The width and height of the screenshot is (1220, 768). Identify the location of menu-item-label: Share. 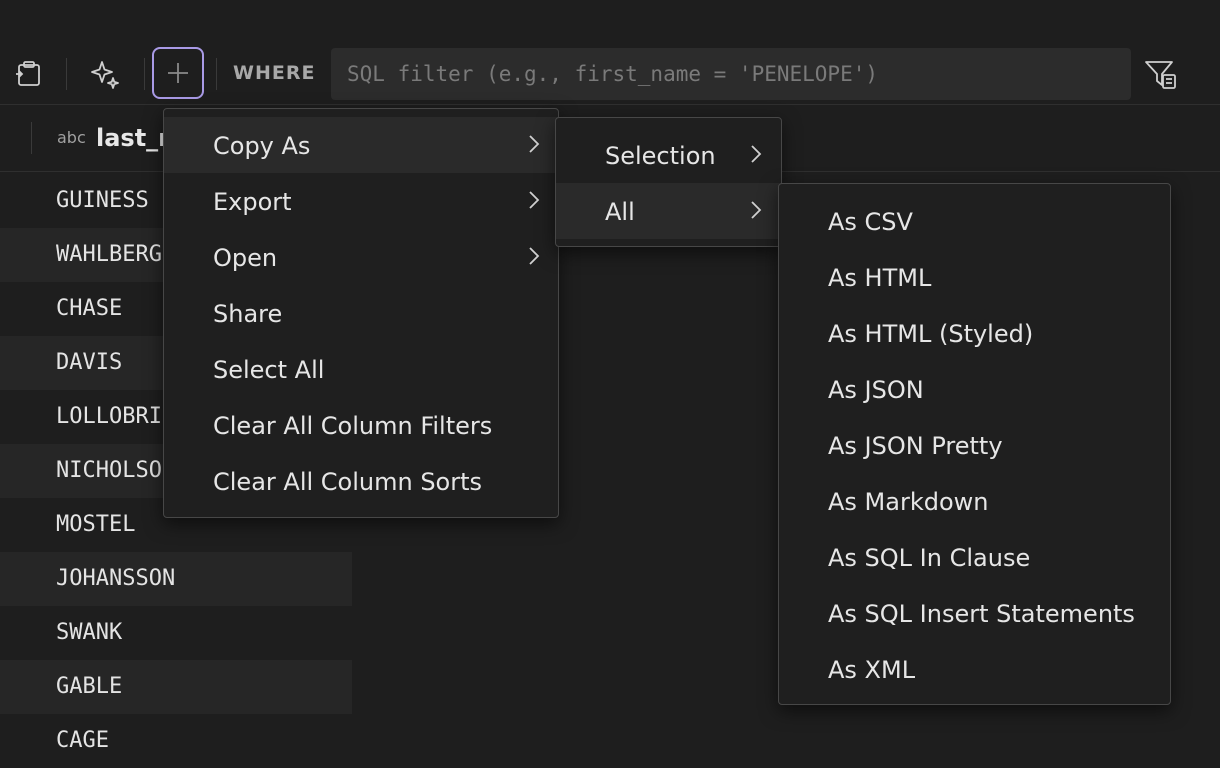
(248, 314).